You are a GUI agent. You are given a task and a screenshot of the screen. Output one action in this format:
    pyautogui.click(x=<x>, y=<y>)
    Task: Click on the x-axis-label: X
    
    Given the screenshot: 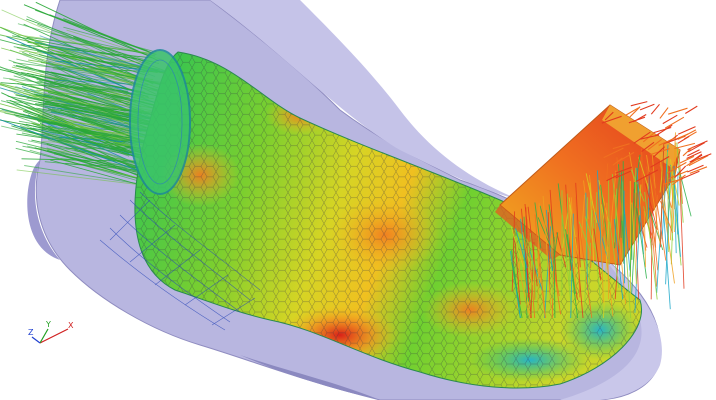 What is the action you would take?
    pyautogui.click(x=71, y=325)
    